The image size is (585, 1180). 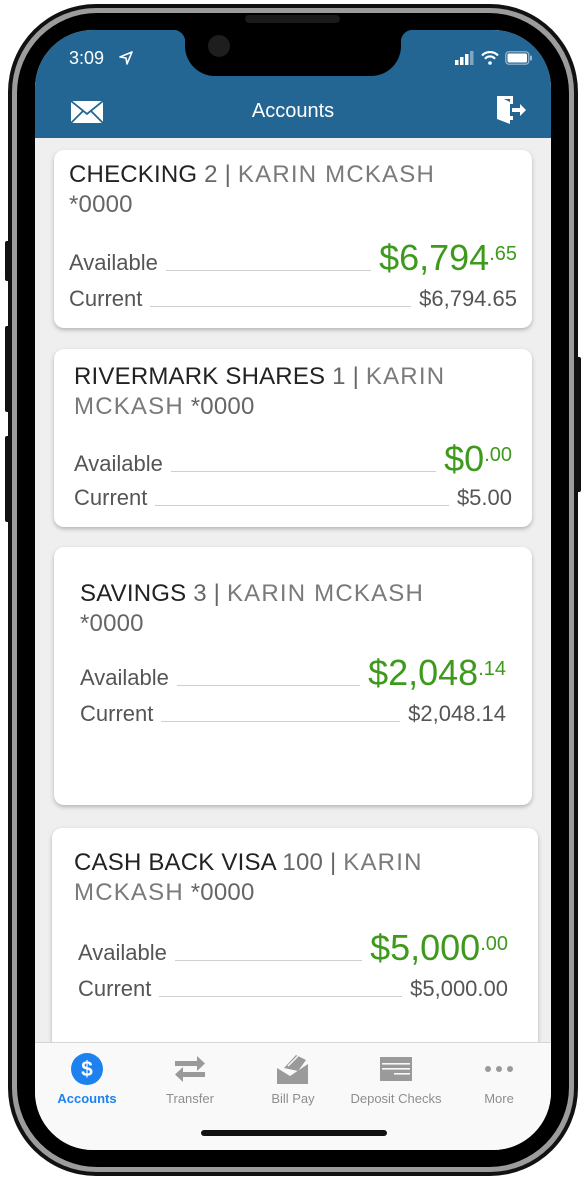 What do you see at coordinates (292, 1069) in the screenshot?
I see `bill-pay-icon` at bounding box center [292, 1069].